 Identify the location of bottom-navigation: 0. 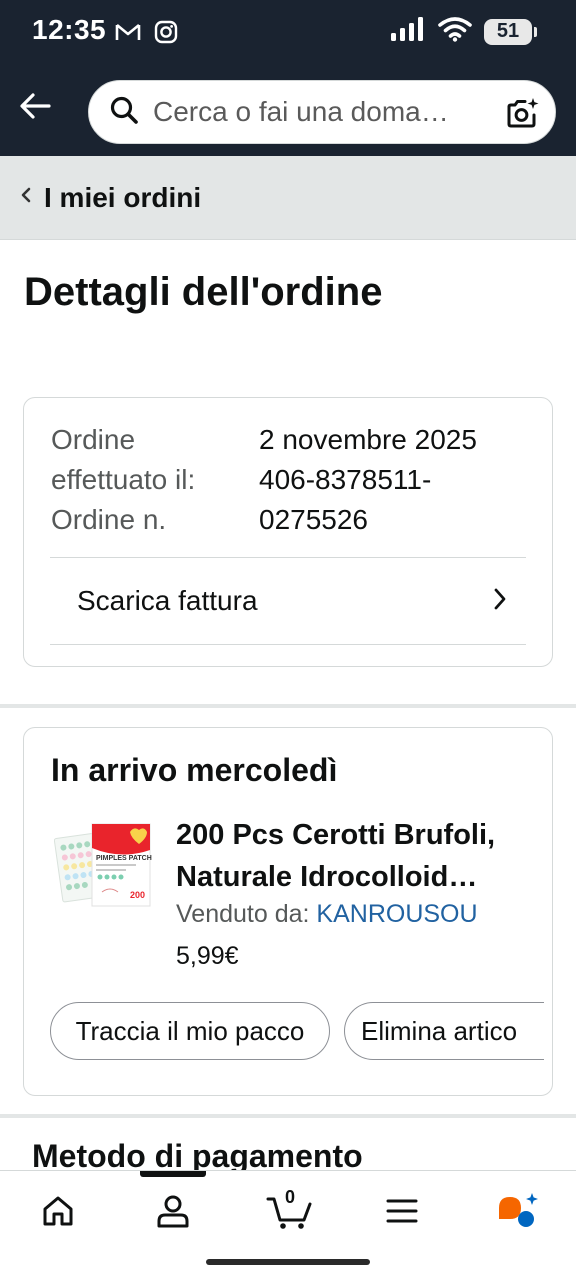
(288, 1225).